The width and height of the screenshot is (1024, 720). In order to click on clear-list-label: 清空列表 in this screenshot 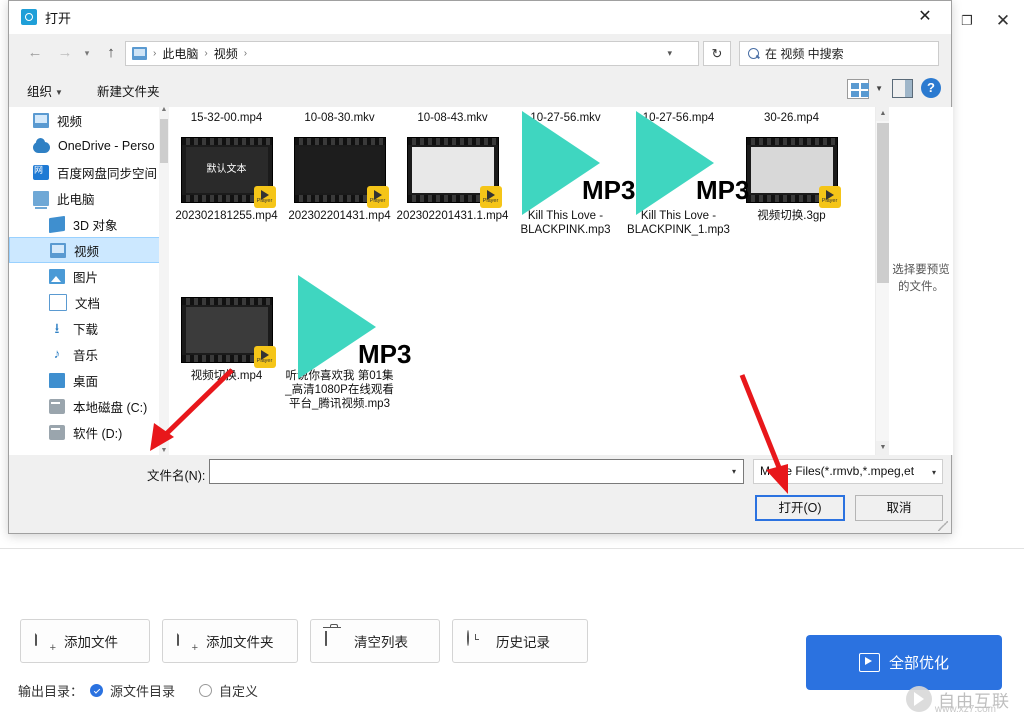, I will do `click(381, 642)`.